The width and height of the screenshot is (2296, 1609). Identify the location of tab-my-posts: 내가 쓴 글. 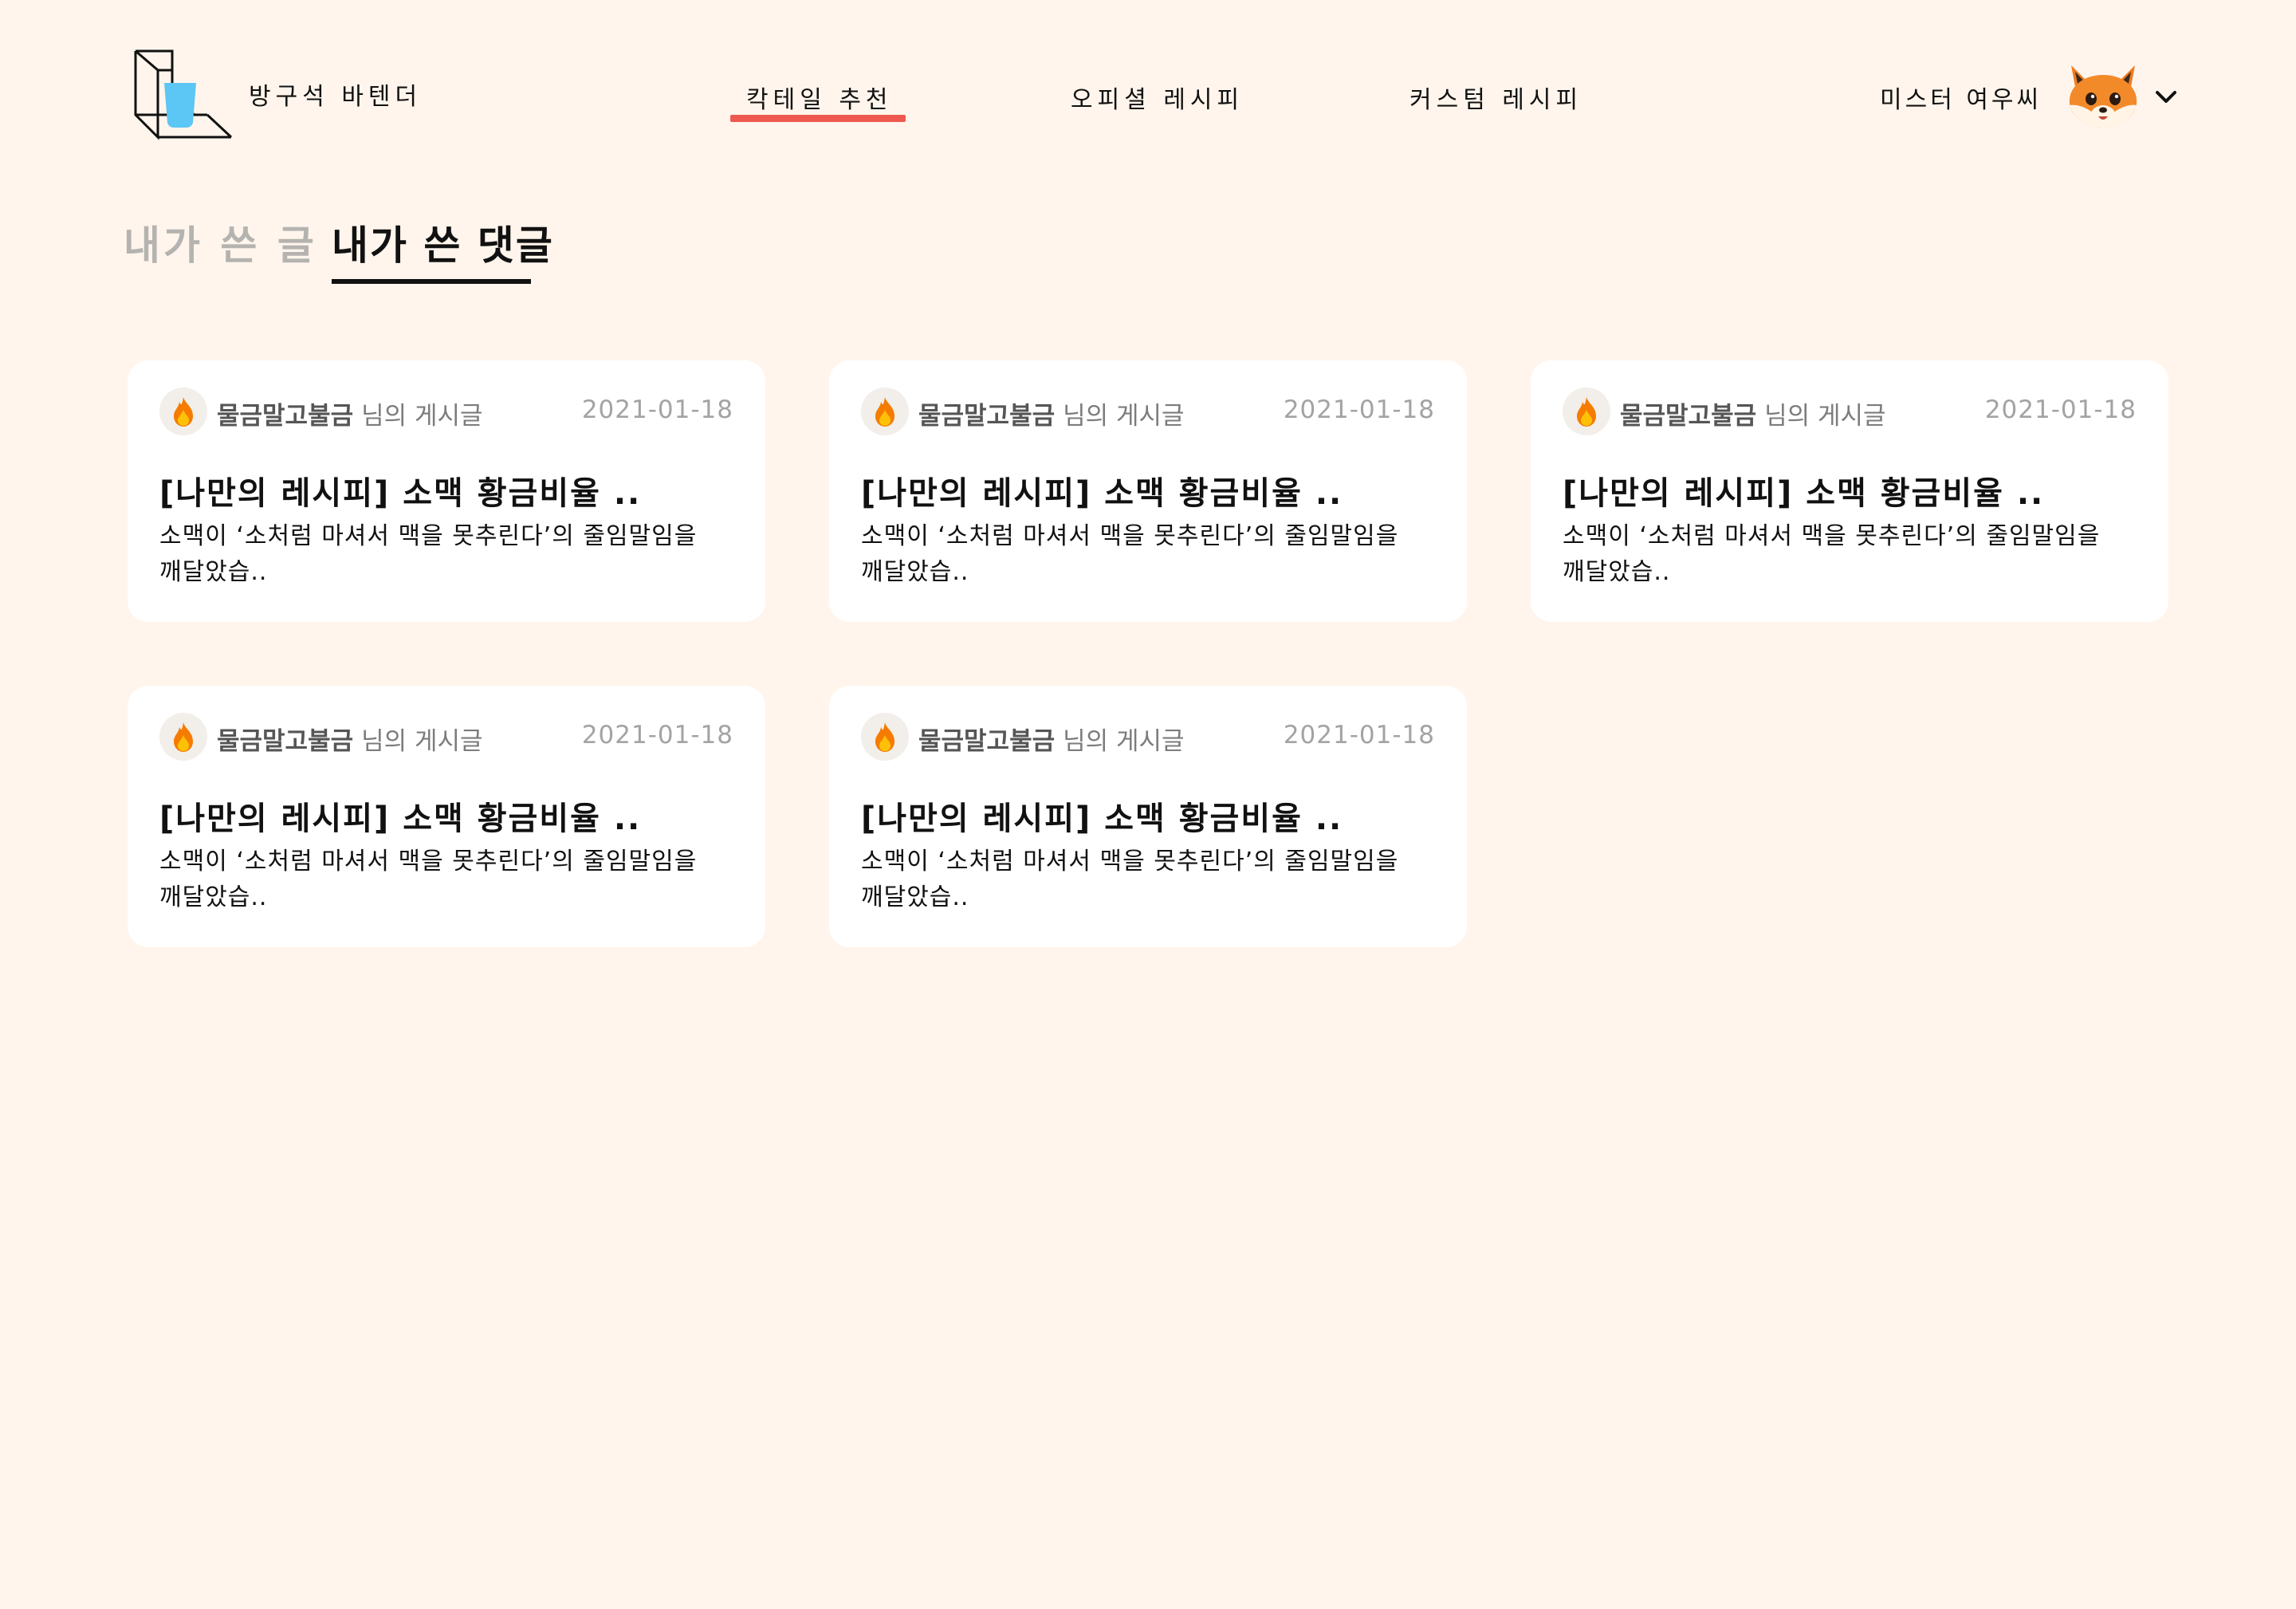
(220, 242).